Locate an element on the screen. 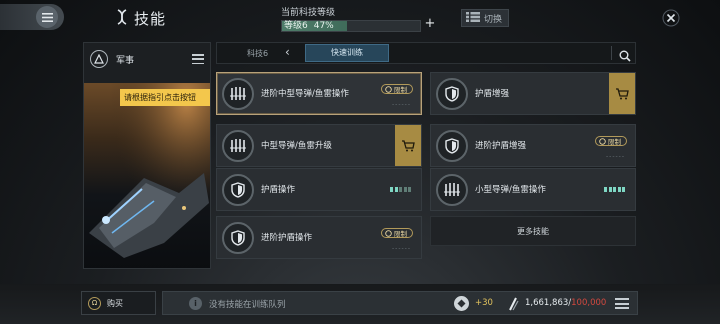 The width and height of the screenshot is (720, 324). bottom-bar: Ω 购买 i 没有技能在训练队列 +30 1,661,863/100,000 is located at coordinates (360, 304).